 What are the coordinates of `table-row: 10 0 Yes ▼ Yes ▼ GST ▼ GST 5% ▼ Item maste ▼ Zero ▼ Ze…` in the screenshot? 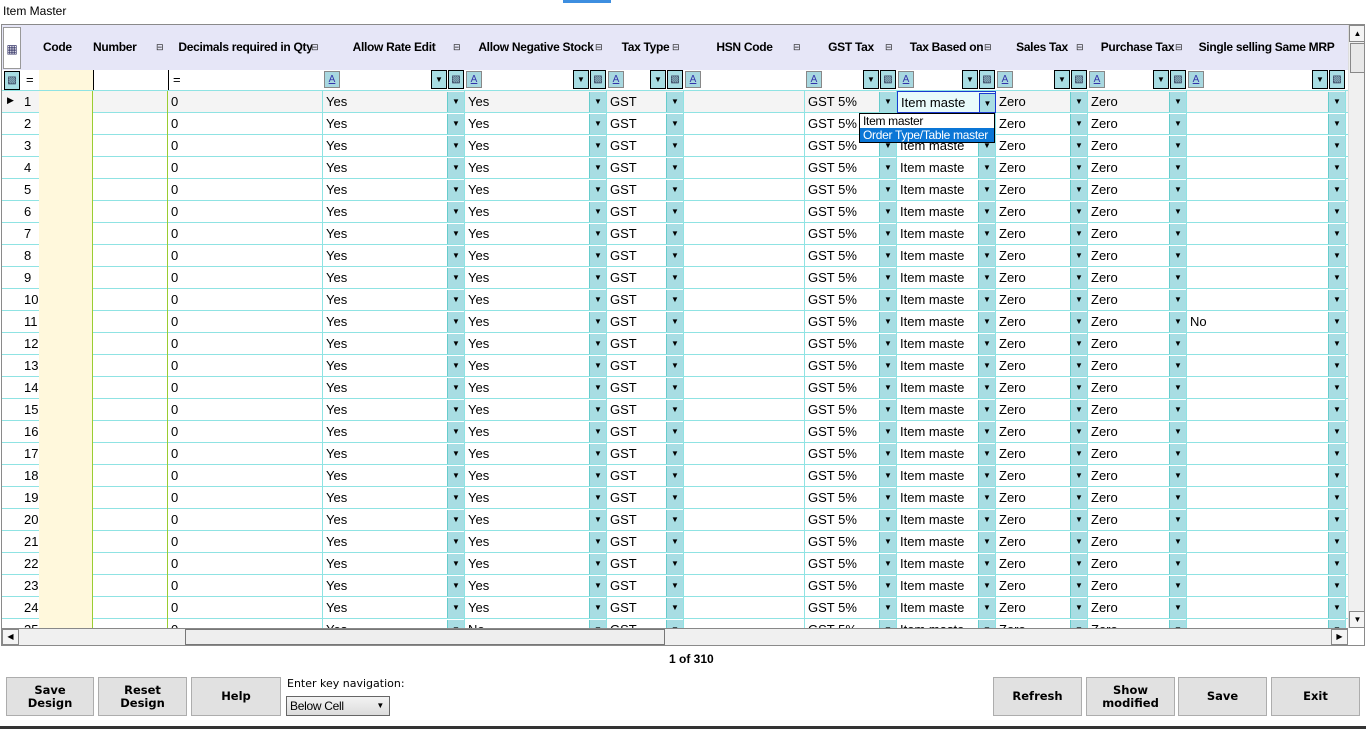 It's located at (675, 300).